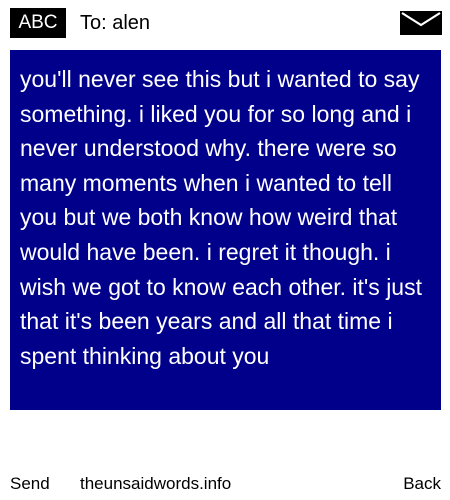 Image resolution: width=450 pixels, height=500 pixels. What do you see at coordinates (115, 23) in the screenshot?
I see `recipient-label: To: alen` at bounding box center [115, 23].